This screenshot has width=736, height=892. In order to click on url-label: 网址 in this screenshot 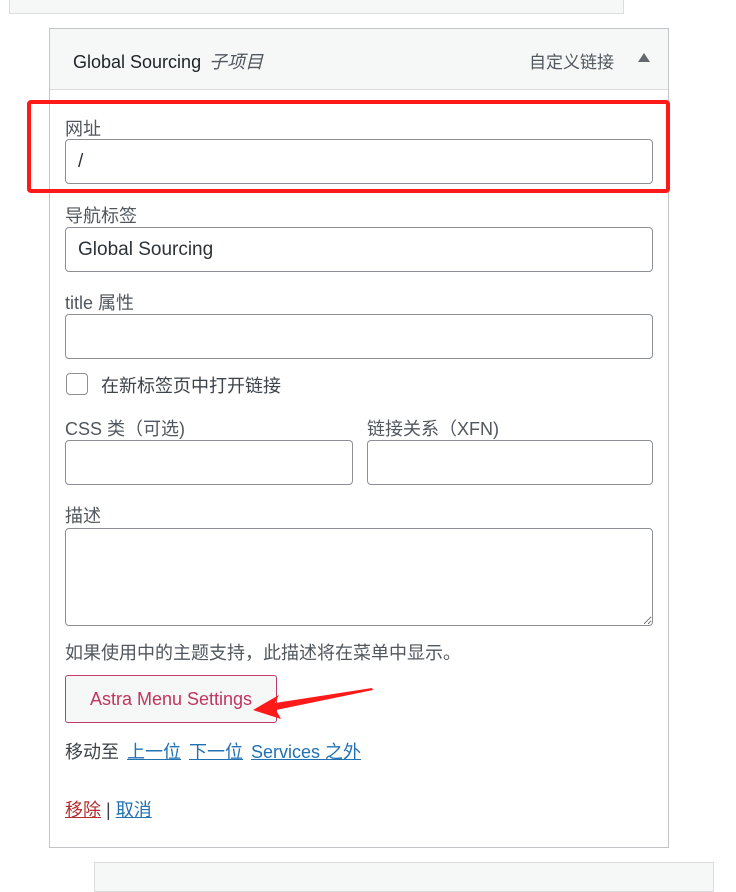, I will do `click(83, 129)`.